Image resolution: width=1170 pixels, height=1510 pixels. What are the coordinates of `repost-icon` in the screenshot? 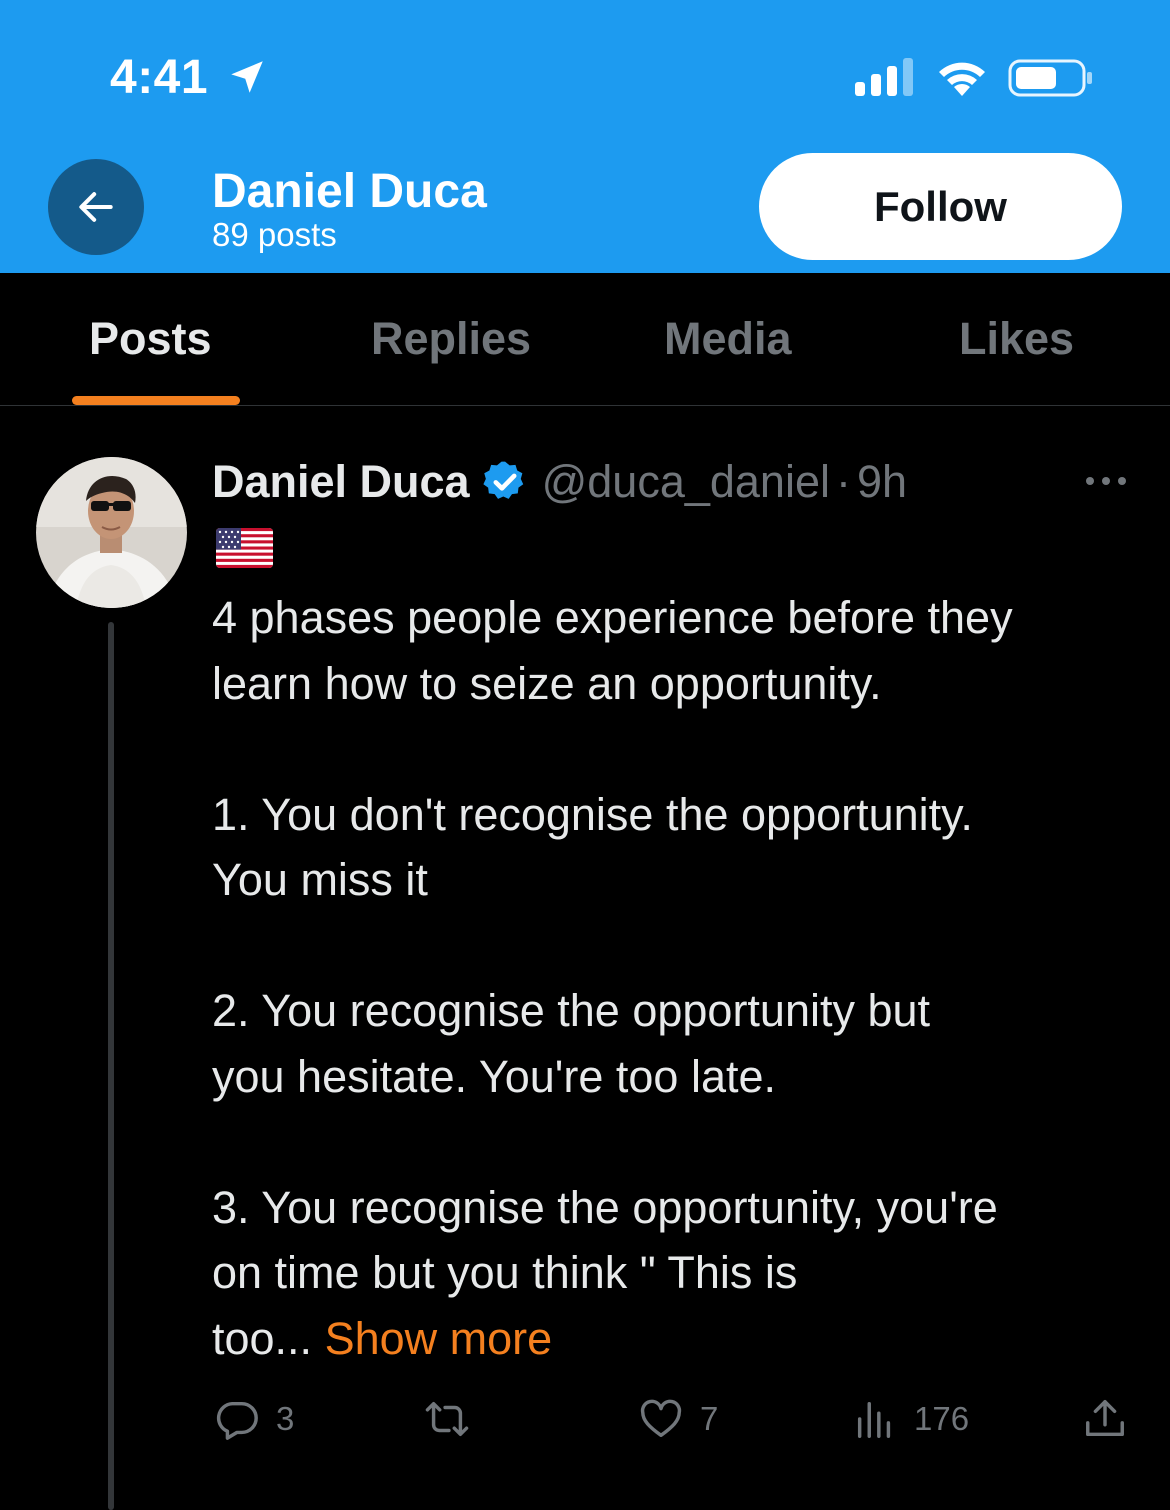 It's located at (447, 1419).